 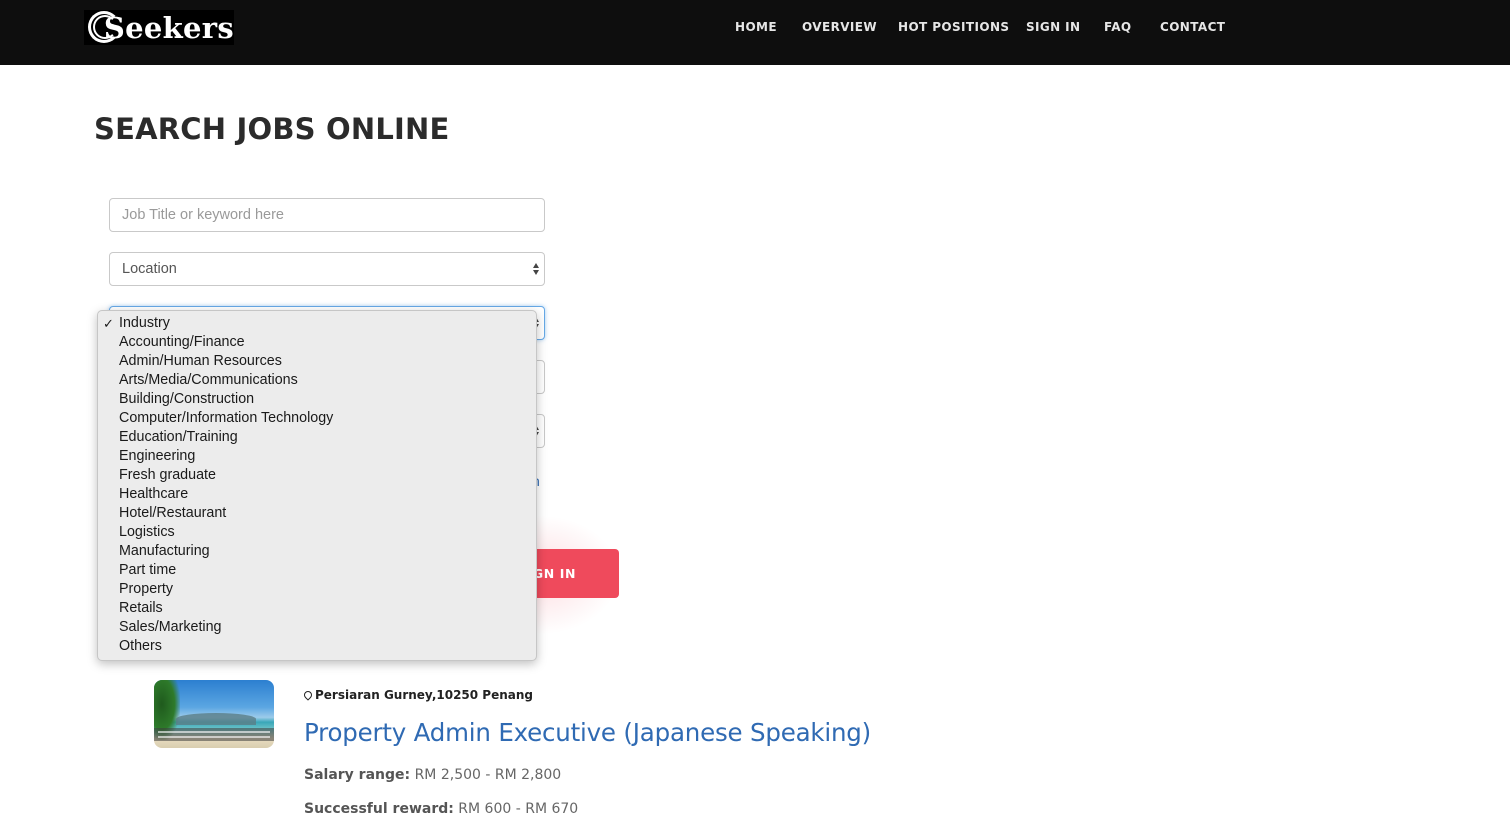 What do you see at coordinates (317, 570) in the screenshot?
I see `dropdown-option: Part time` at bounding box center [317, 570].